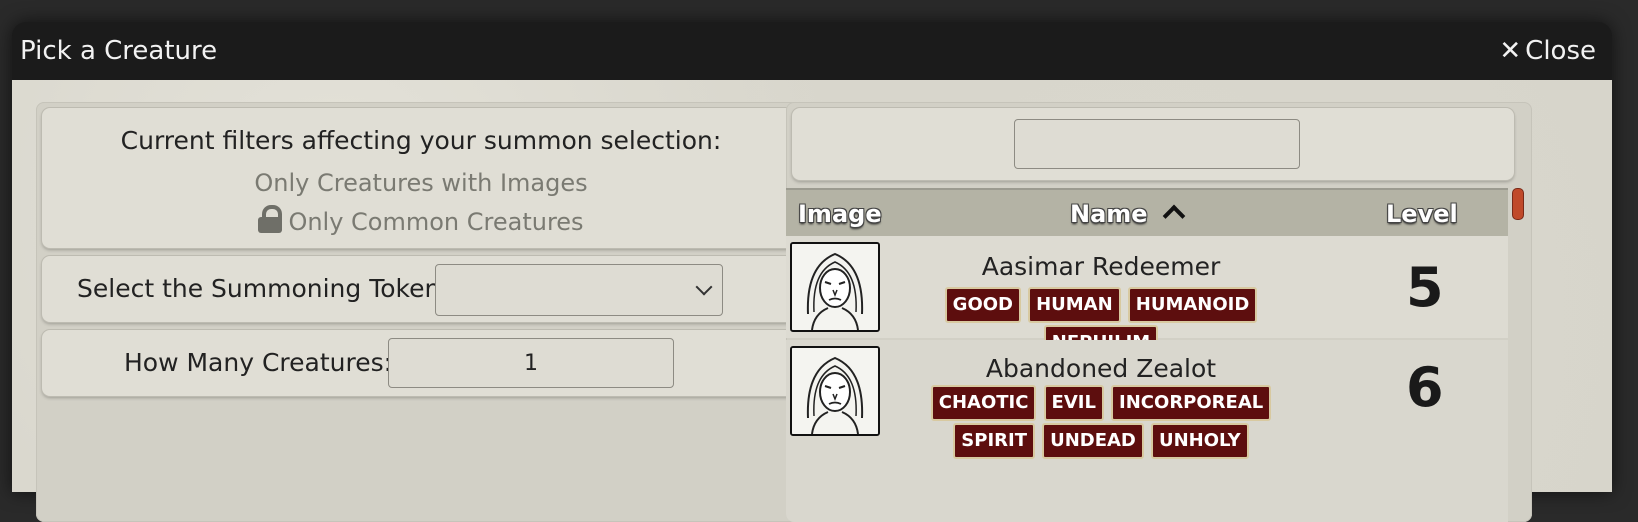 This screenshot has width=1638, height=522. Describe the element at coordinates (1093, 441) in the screenshot. I see `trait-tag: UNDEAD` at that location.